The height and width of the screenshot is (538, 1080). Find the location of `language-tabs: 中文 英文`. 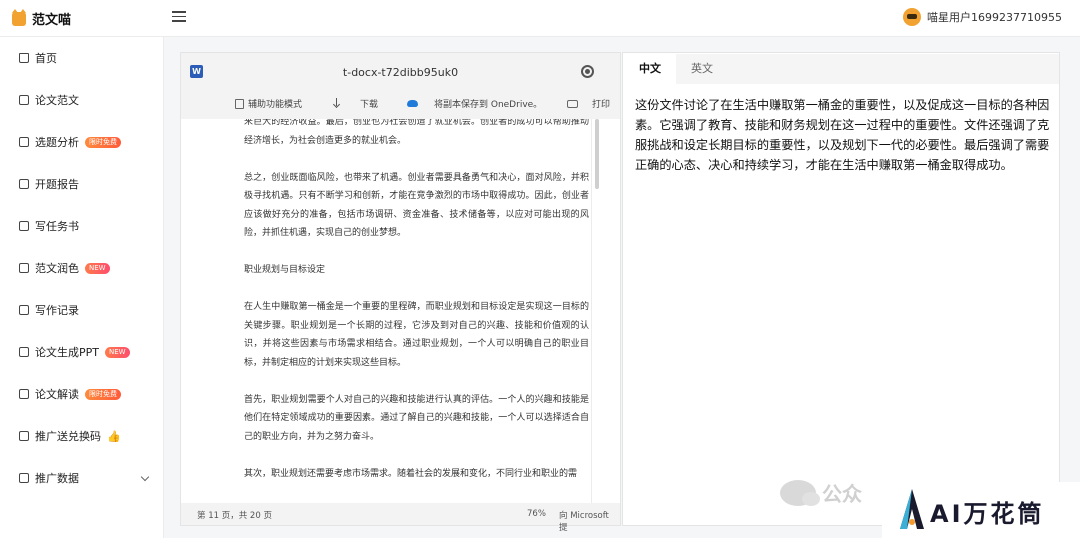

language-tabs: 中文 英文 is located at coordinates (841, 69).